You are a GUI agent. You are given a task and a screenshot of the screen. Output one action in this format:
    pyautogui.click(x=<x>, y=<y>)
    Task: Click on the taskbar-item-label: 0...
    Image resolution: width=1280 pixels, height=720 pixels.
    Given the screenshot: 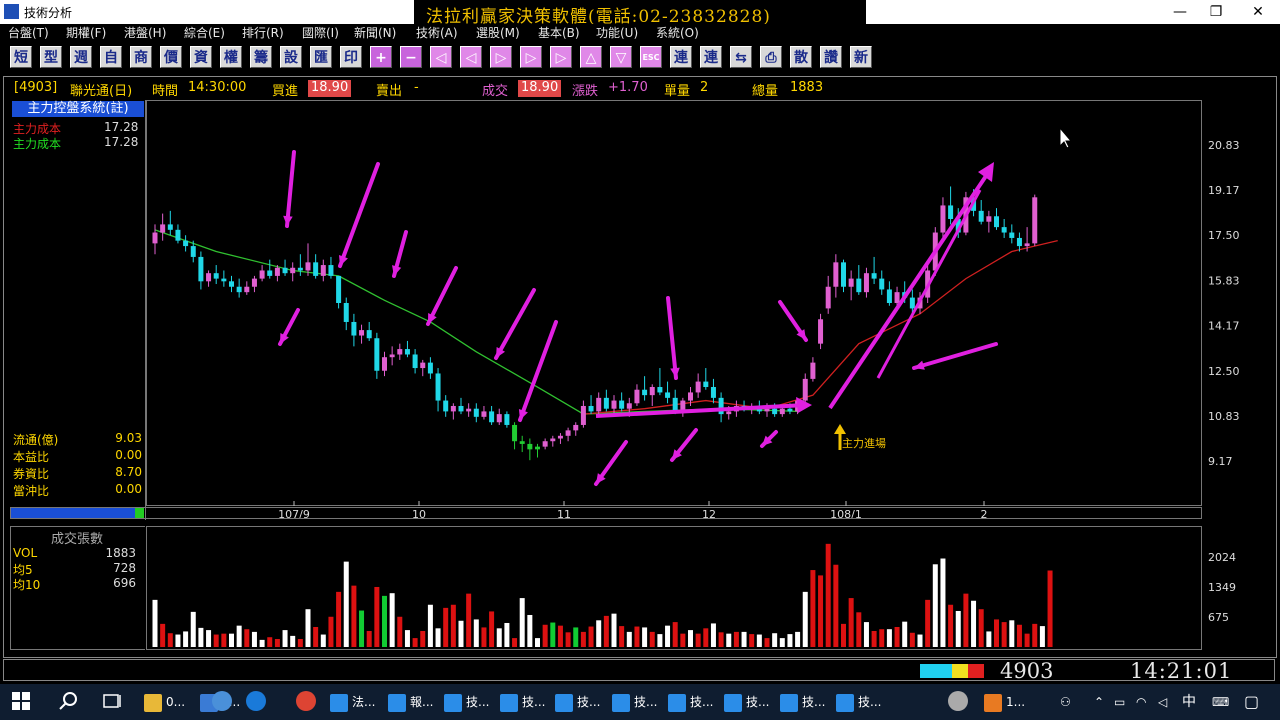 What is the action you would take?
    pyautogui.click(x=176, y=702)
    